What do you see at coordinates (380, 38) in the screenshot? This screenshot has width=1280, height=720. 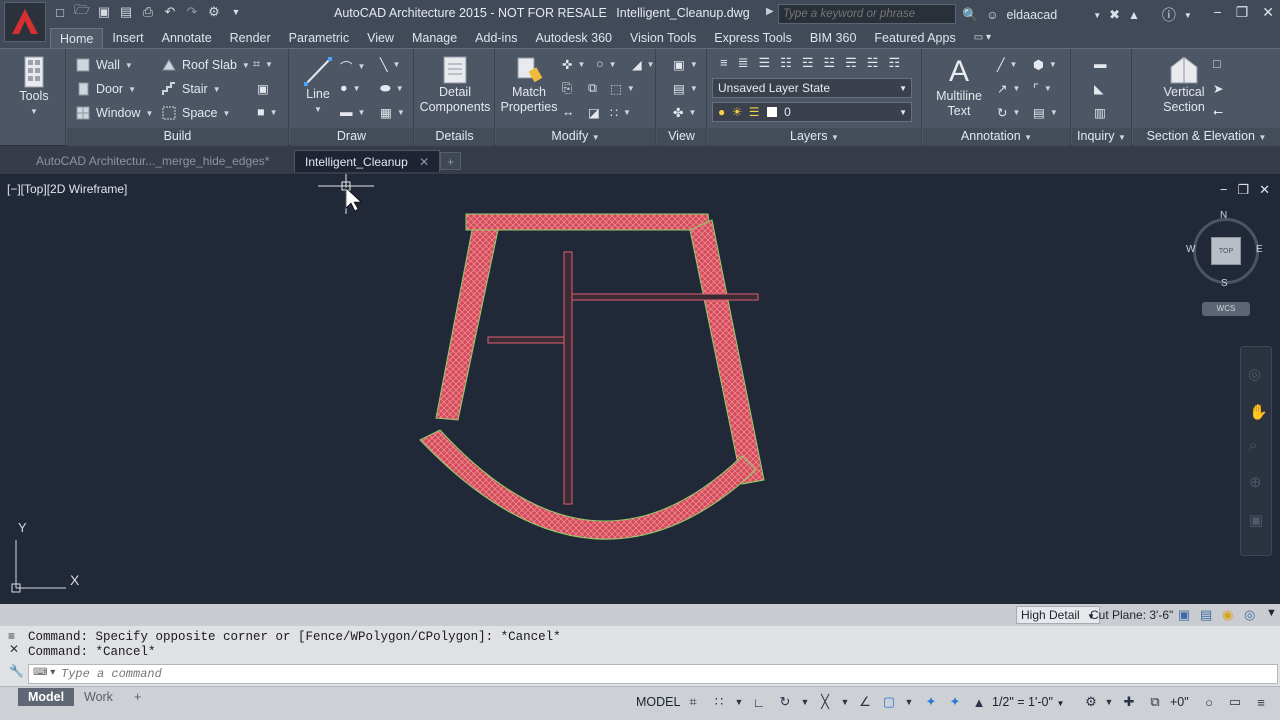 I see `tab-view: View` at bounding box center [380, 38].